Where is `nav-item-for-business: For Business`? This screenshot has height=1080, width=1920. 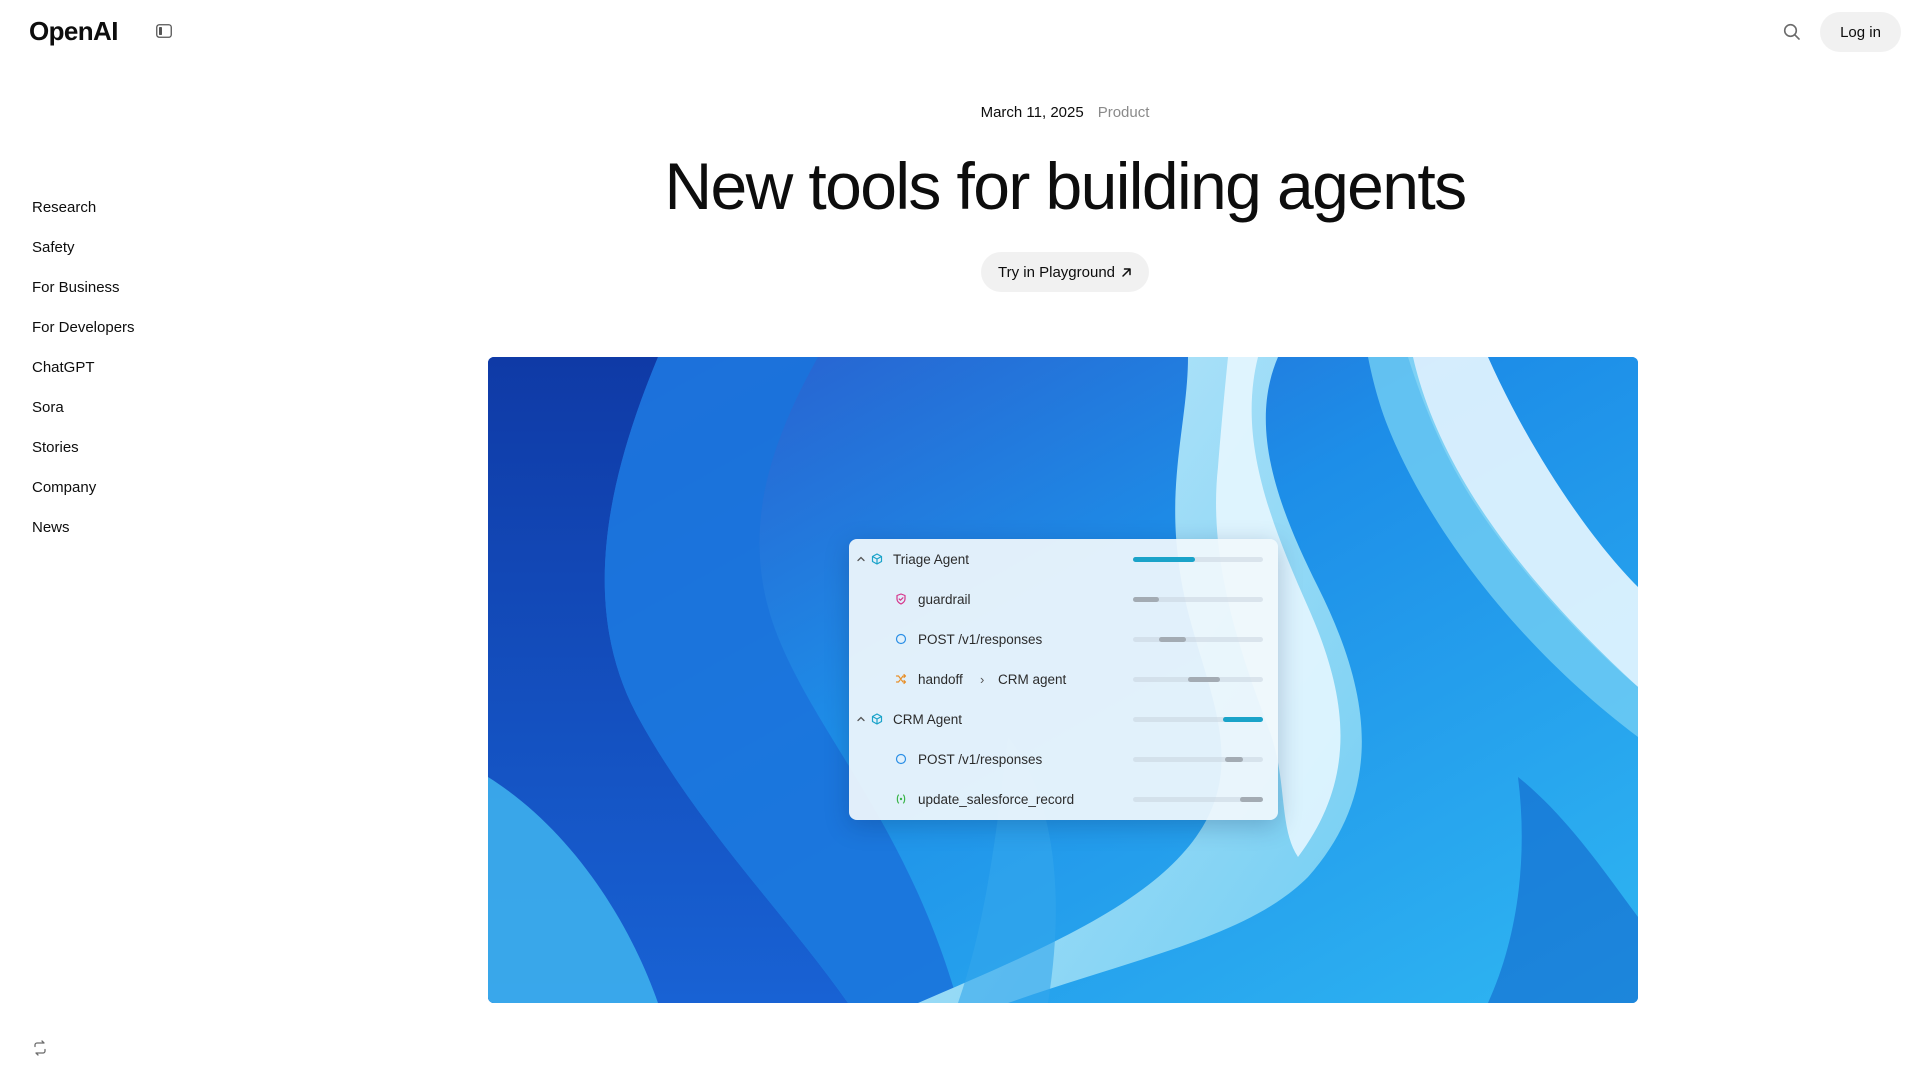 nav-item-for-business: For Business is located at coordinates (83, 298).